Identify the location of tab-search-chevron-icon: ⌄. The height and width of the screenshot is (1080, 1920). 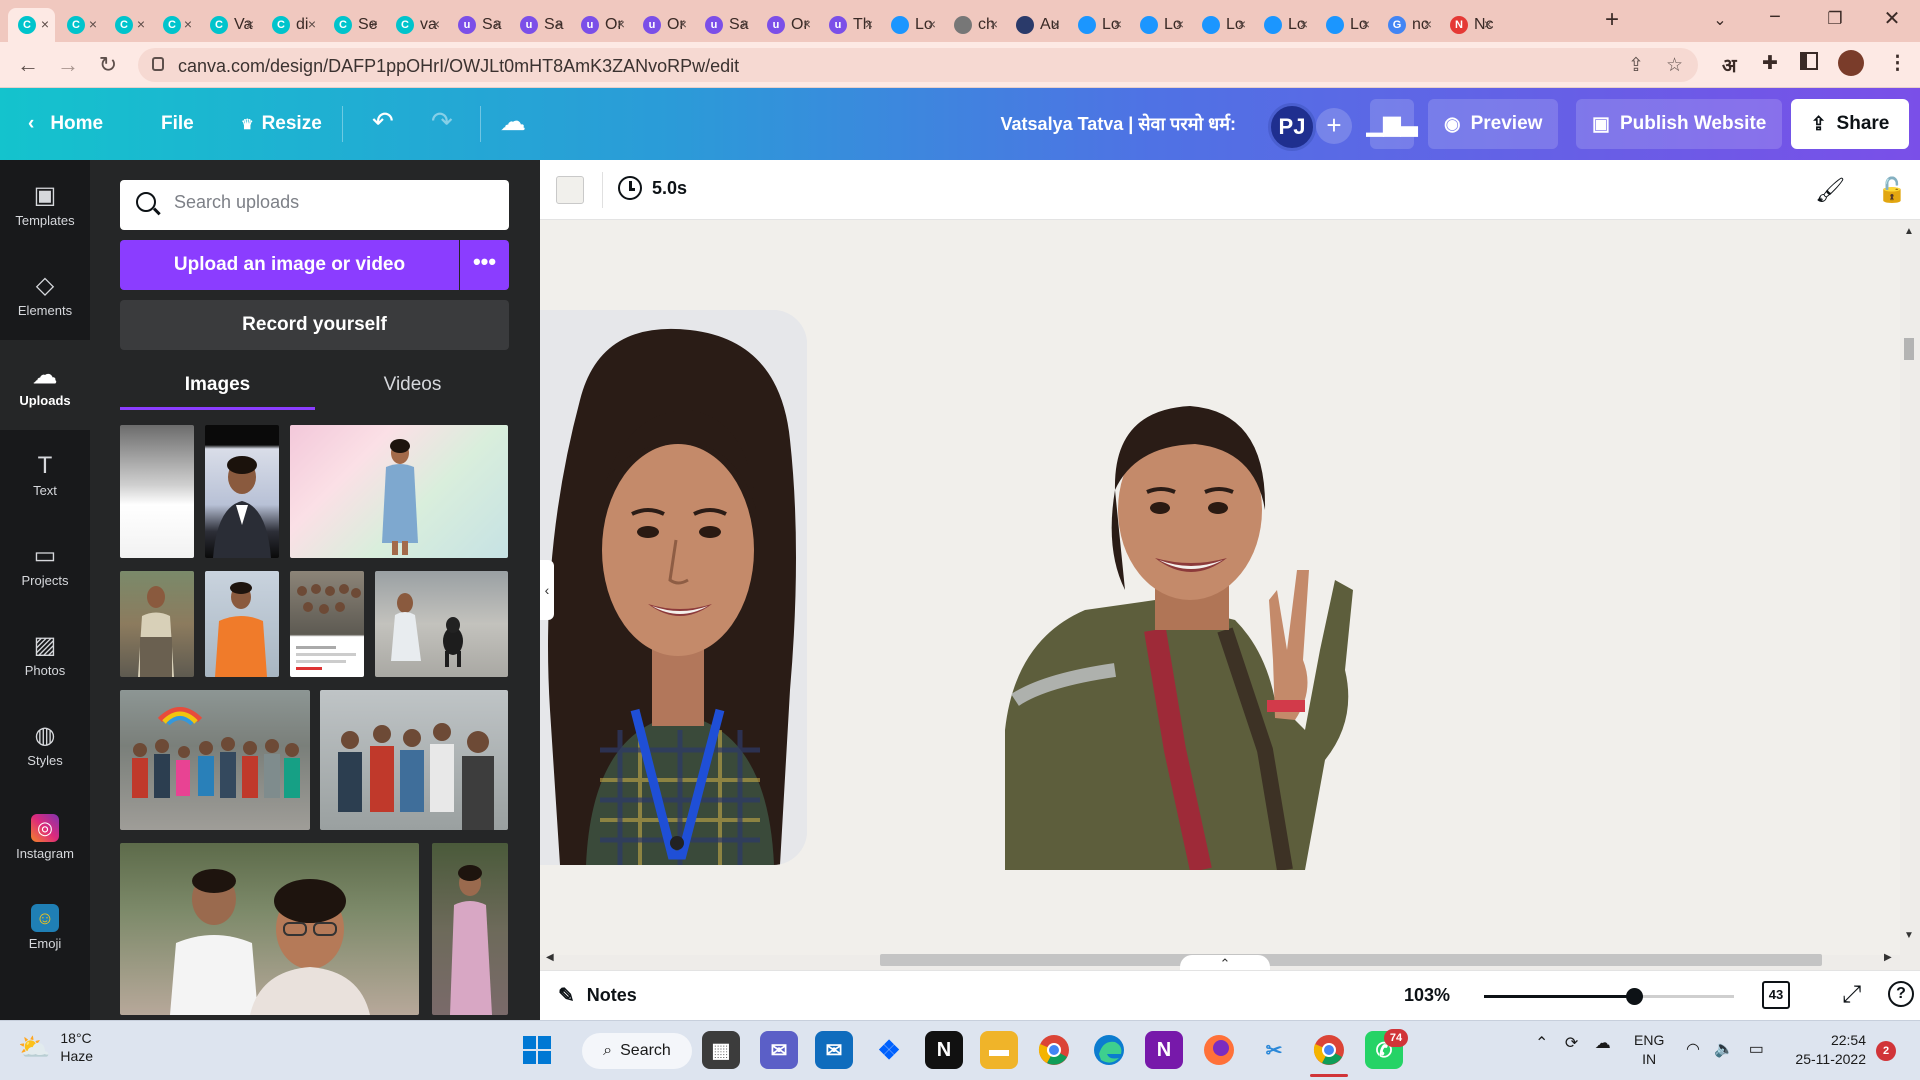
(1720, 20).